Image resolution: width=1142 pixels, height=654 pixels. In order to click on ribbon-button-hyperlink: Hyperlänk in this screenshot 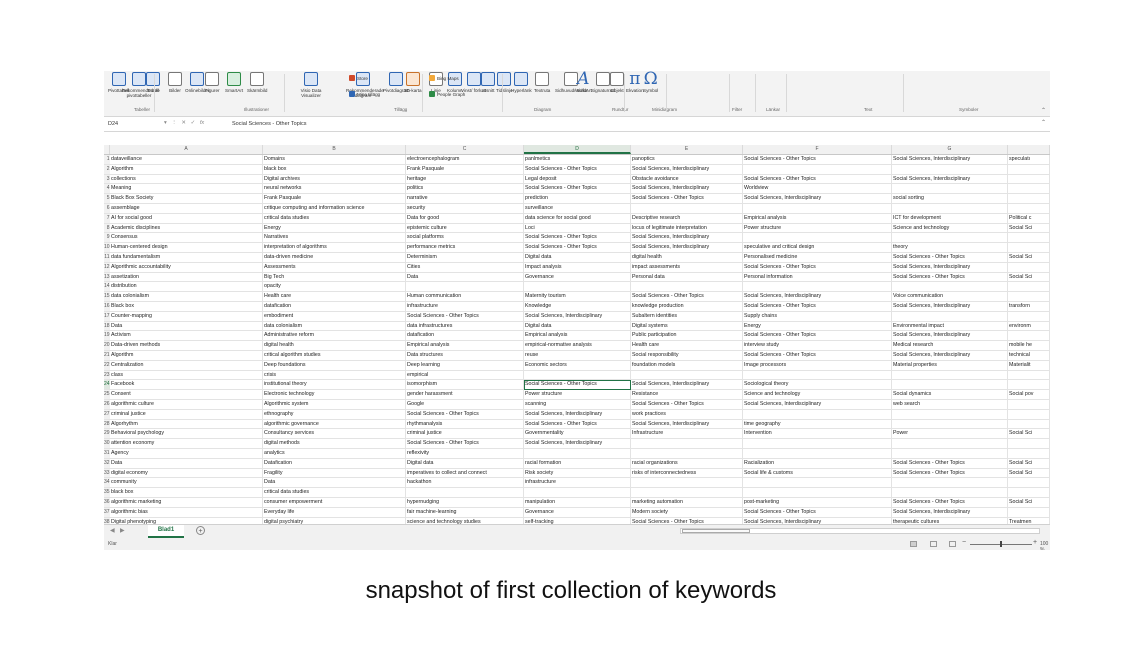, I will do `click(521, 88)`.